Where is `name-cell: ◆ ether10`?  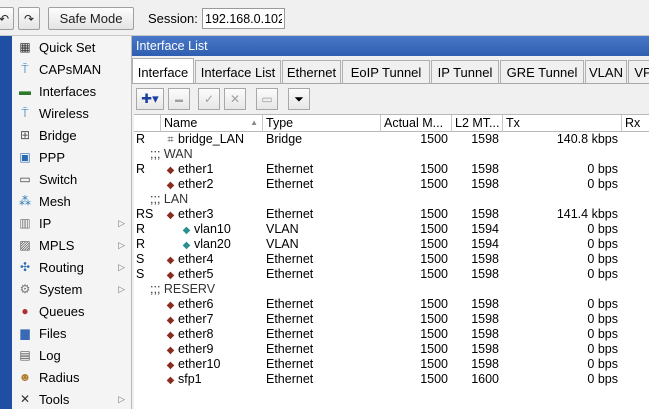
name-cell: ◆ ether10 is located at coordinates (212, 364).